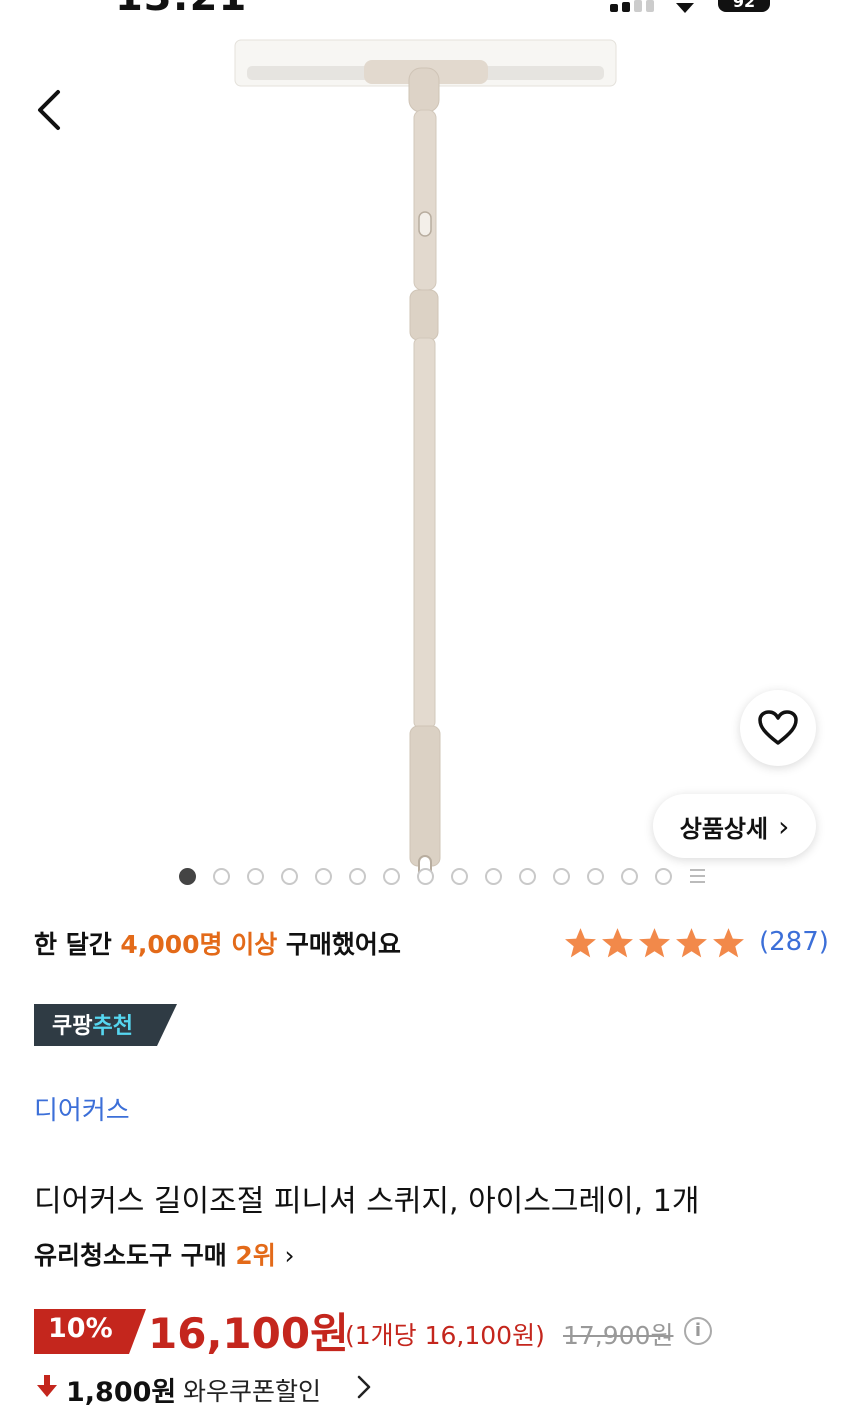 The width and height of the screenshot is (850, 1415). I want to click on signal-icon, so click(632, 6).